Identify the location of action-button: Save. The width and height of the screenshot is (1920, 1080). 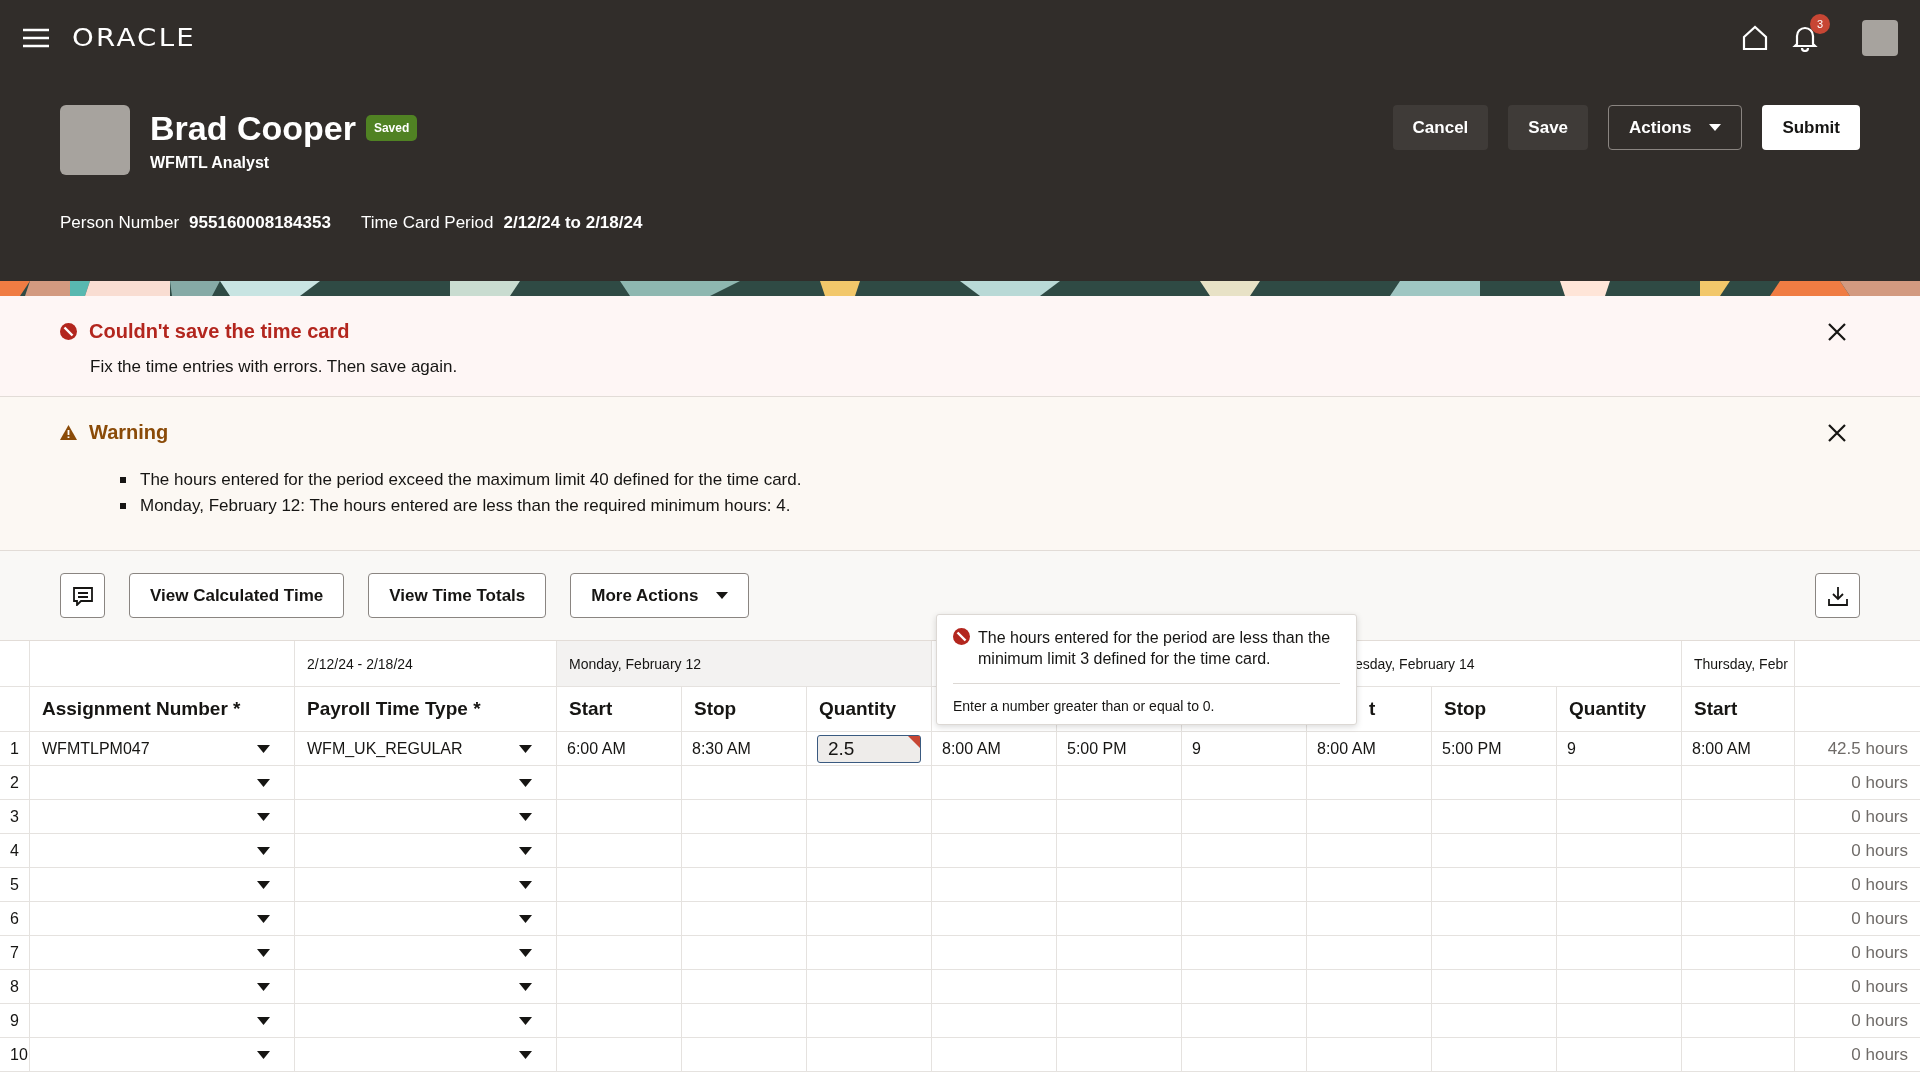
(1548, 127).